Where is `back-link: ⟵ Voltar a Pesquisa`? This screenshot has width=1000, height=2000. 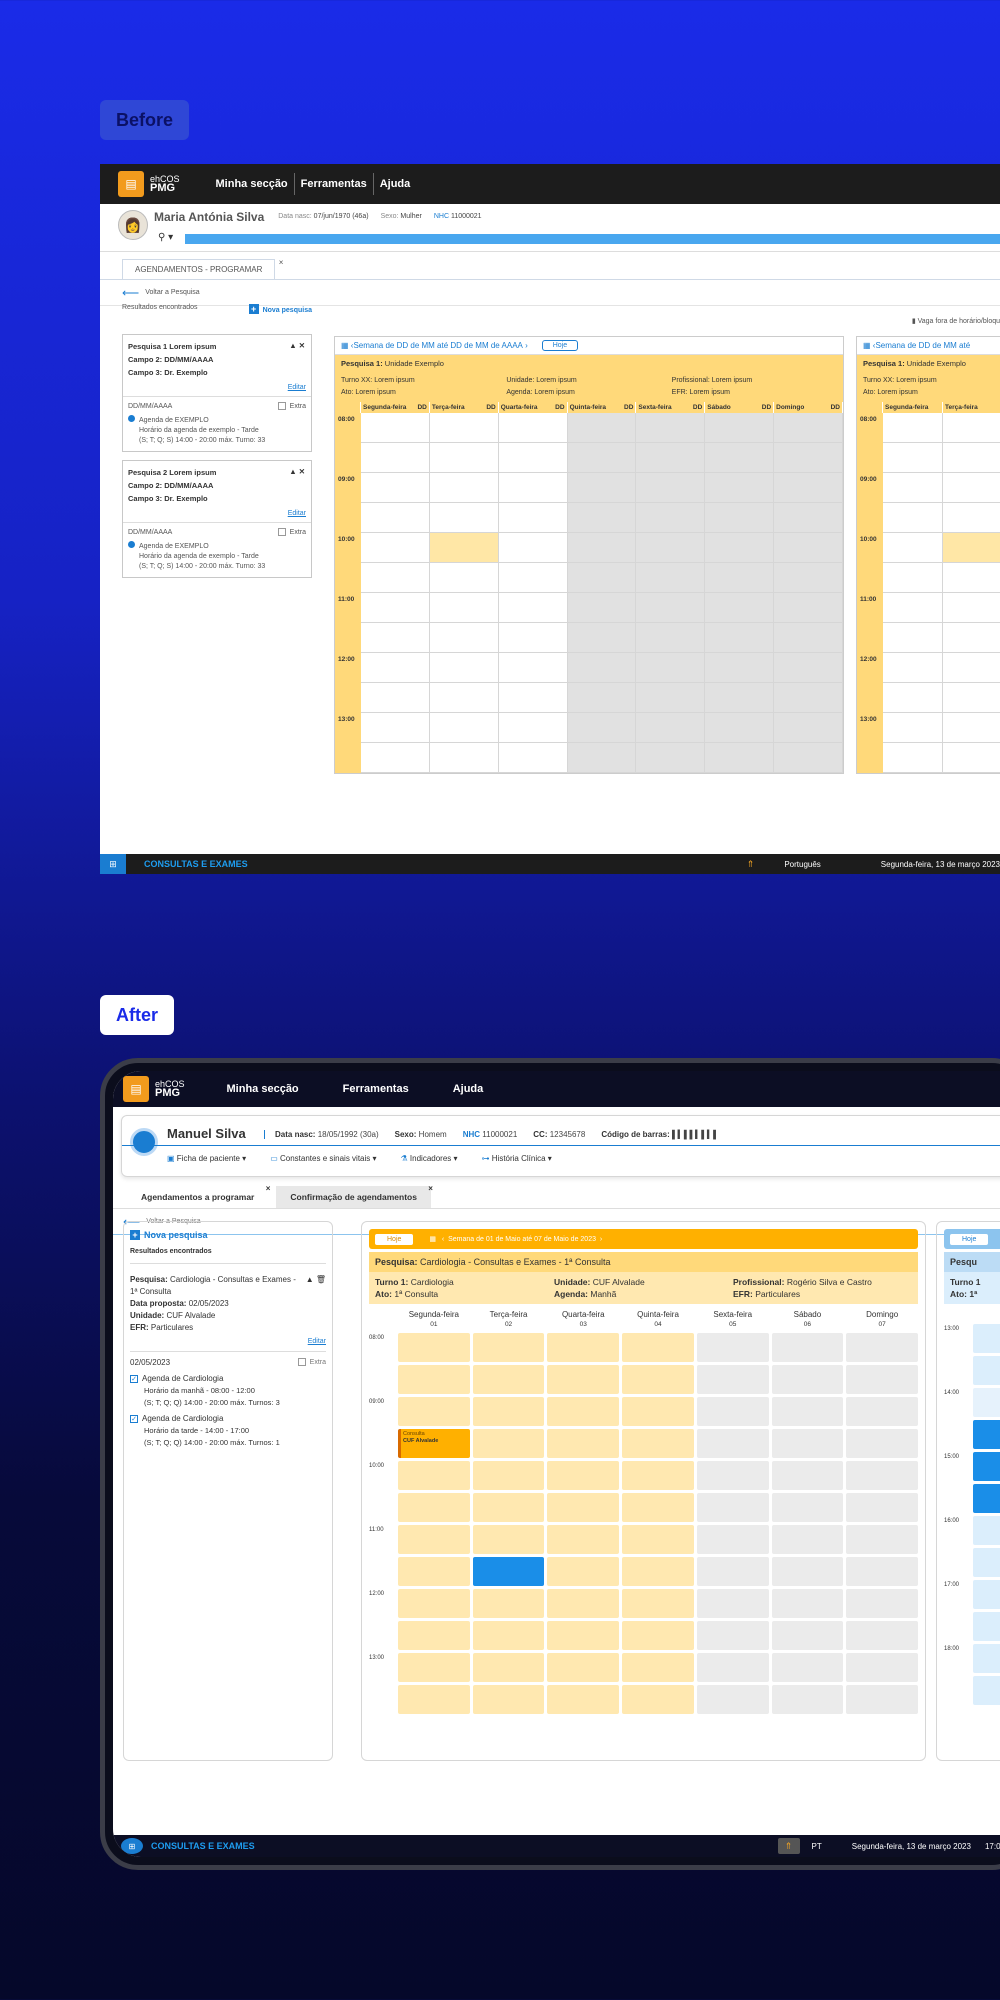
back-link: ⟵ Voltar a Pesquisa is located at coordinates (550, 293).